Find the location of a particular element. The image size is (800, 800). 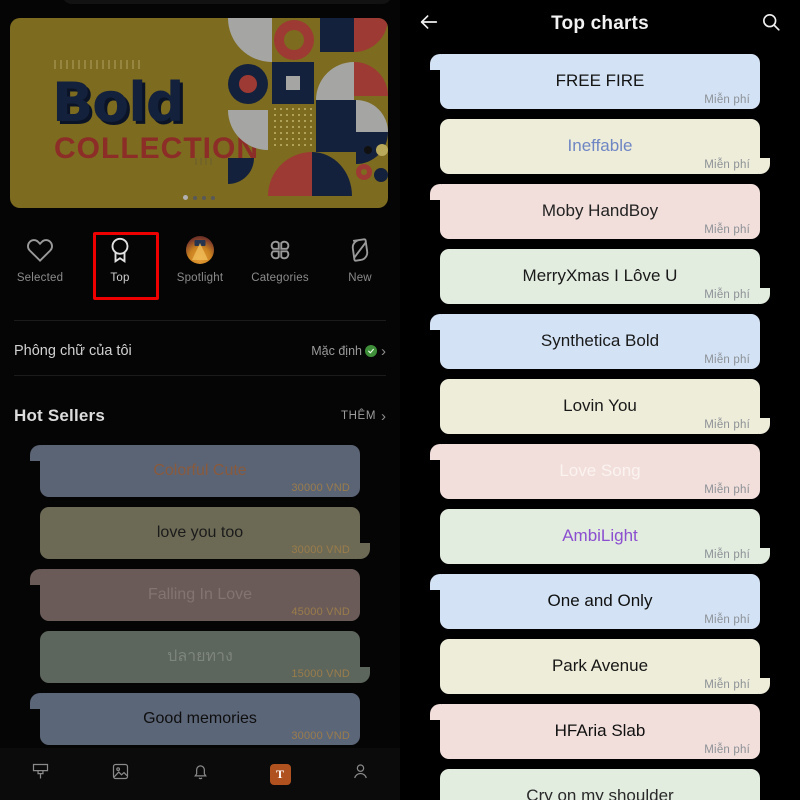

category-tab-row: Selected Top Spotlight Categories New is located at coordinates (200, 268).